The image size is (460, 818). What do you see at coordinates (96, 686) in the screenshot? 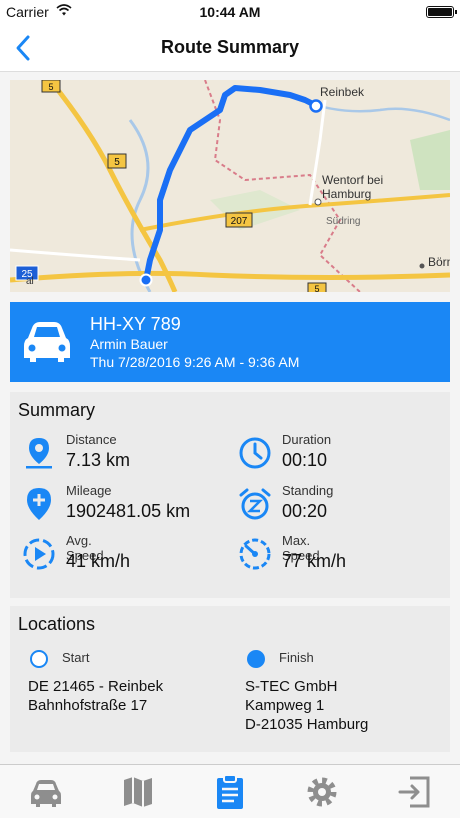
I see `start-address-line: DE 21465 - Reinbek` at bounding box center [96, 686].